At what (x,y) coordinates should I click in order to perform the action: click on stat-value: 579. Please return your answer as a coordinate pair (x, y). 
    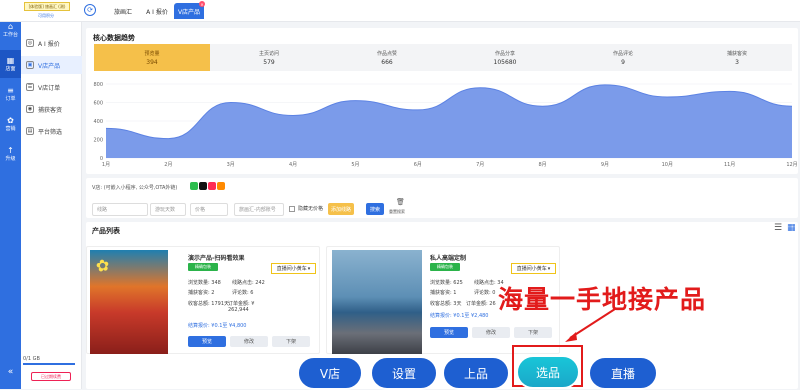
    Looking at the image, I should click on (269, 62).